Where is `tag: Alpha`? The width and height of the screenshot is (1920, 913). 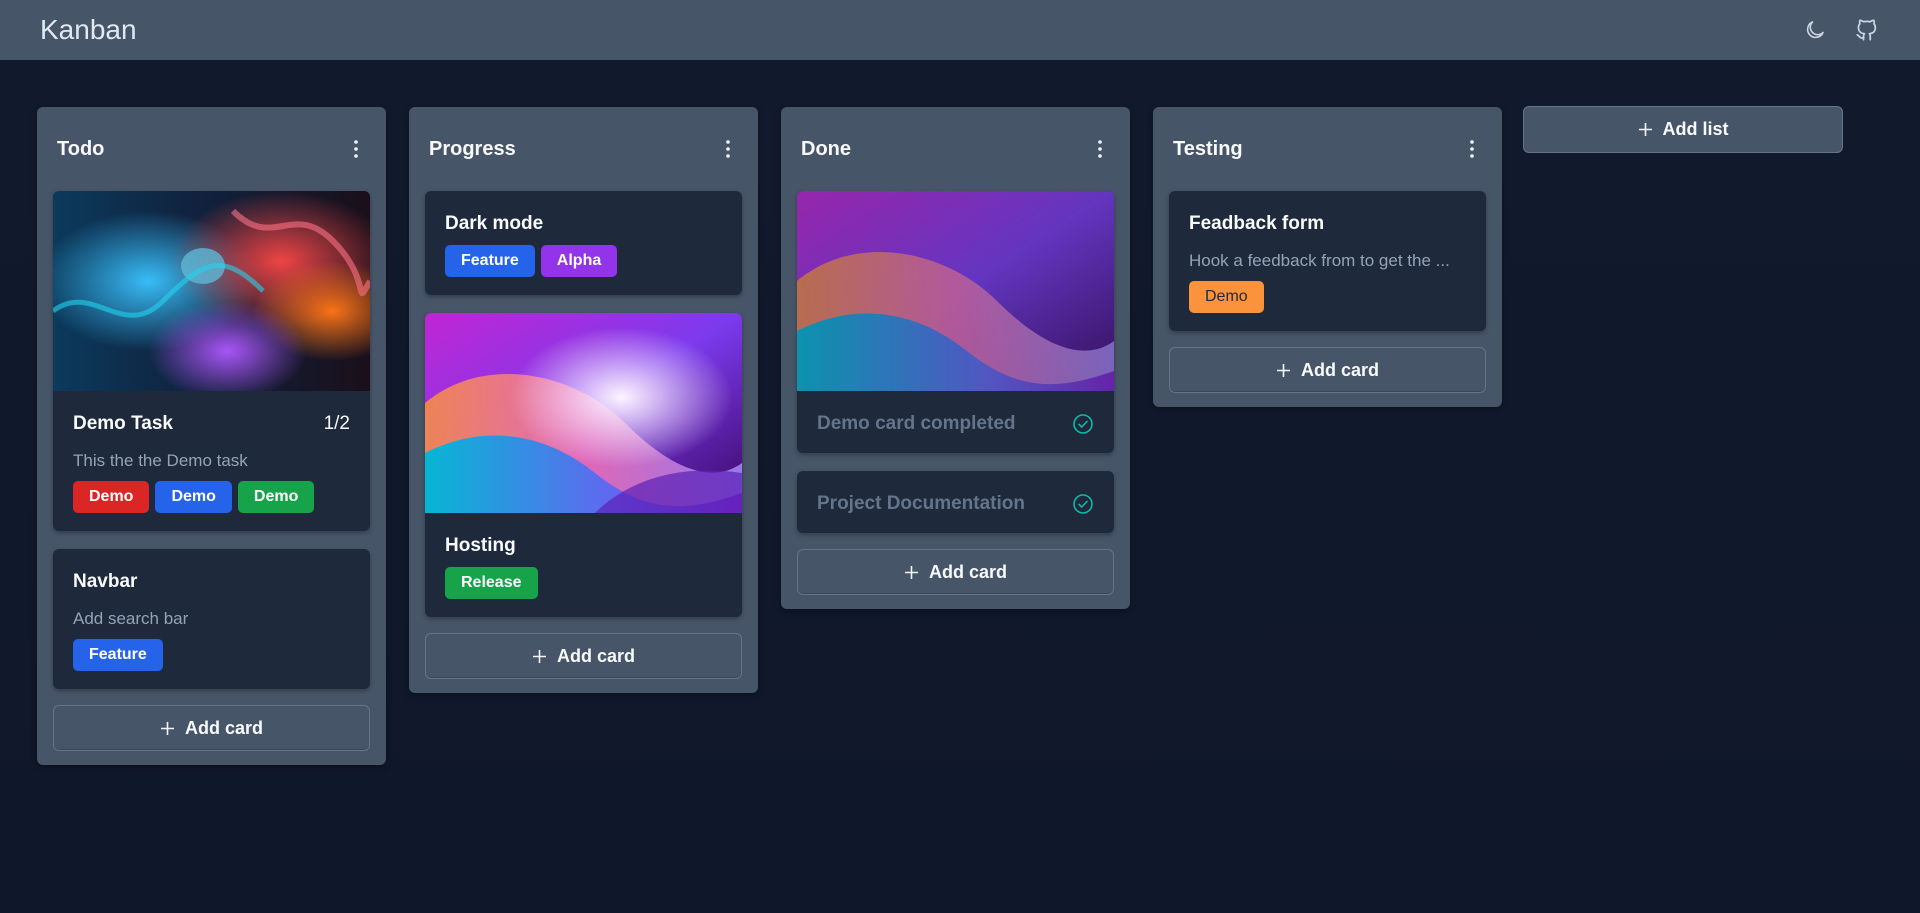
tag: Alpha is located at coordinates (579, 261).